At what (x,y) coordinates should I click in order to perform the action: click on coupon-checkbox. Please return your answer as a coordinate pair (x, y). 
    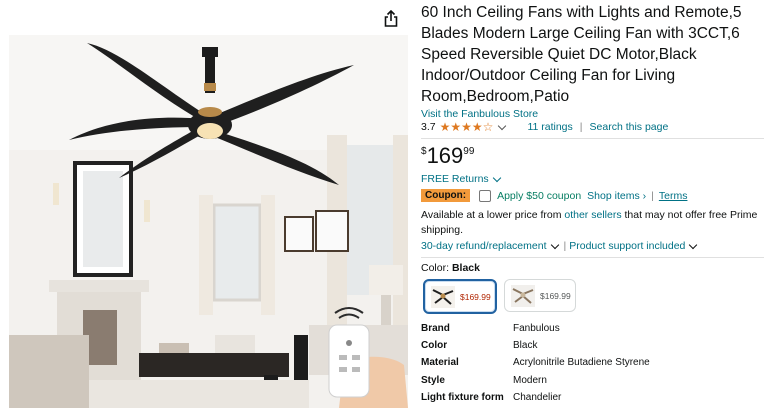
    Looking at the image, I should click on (485, 195).